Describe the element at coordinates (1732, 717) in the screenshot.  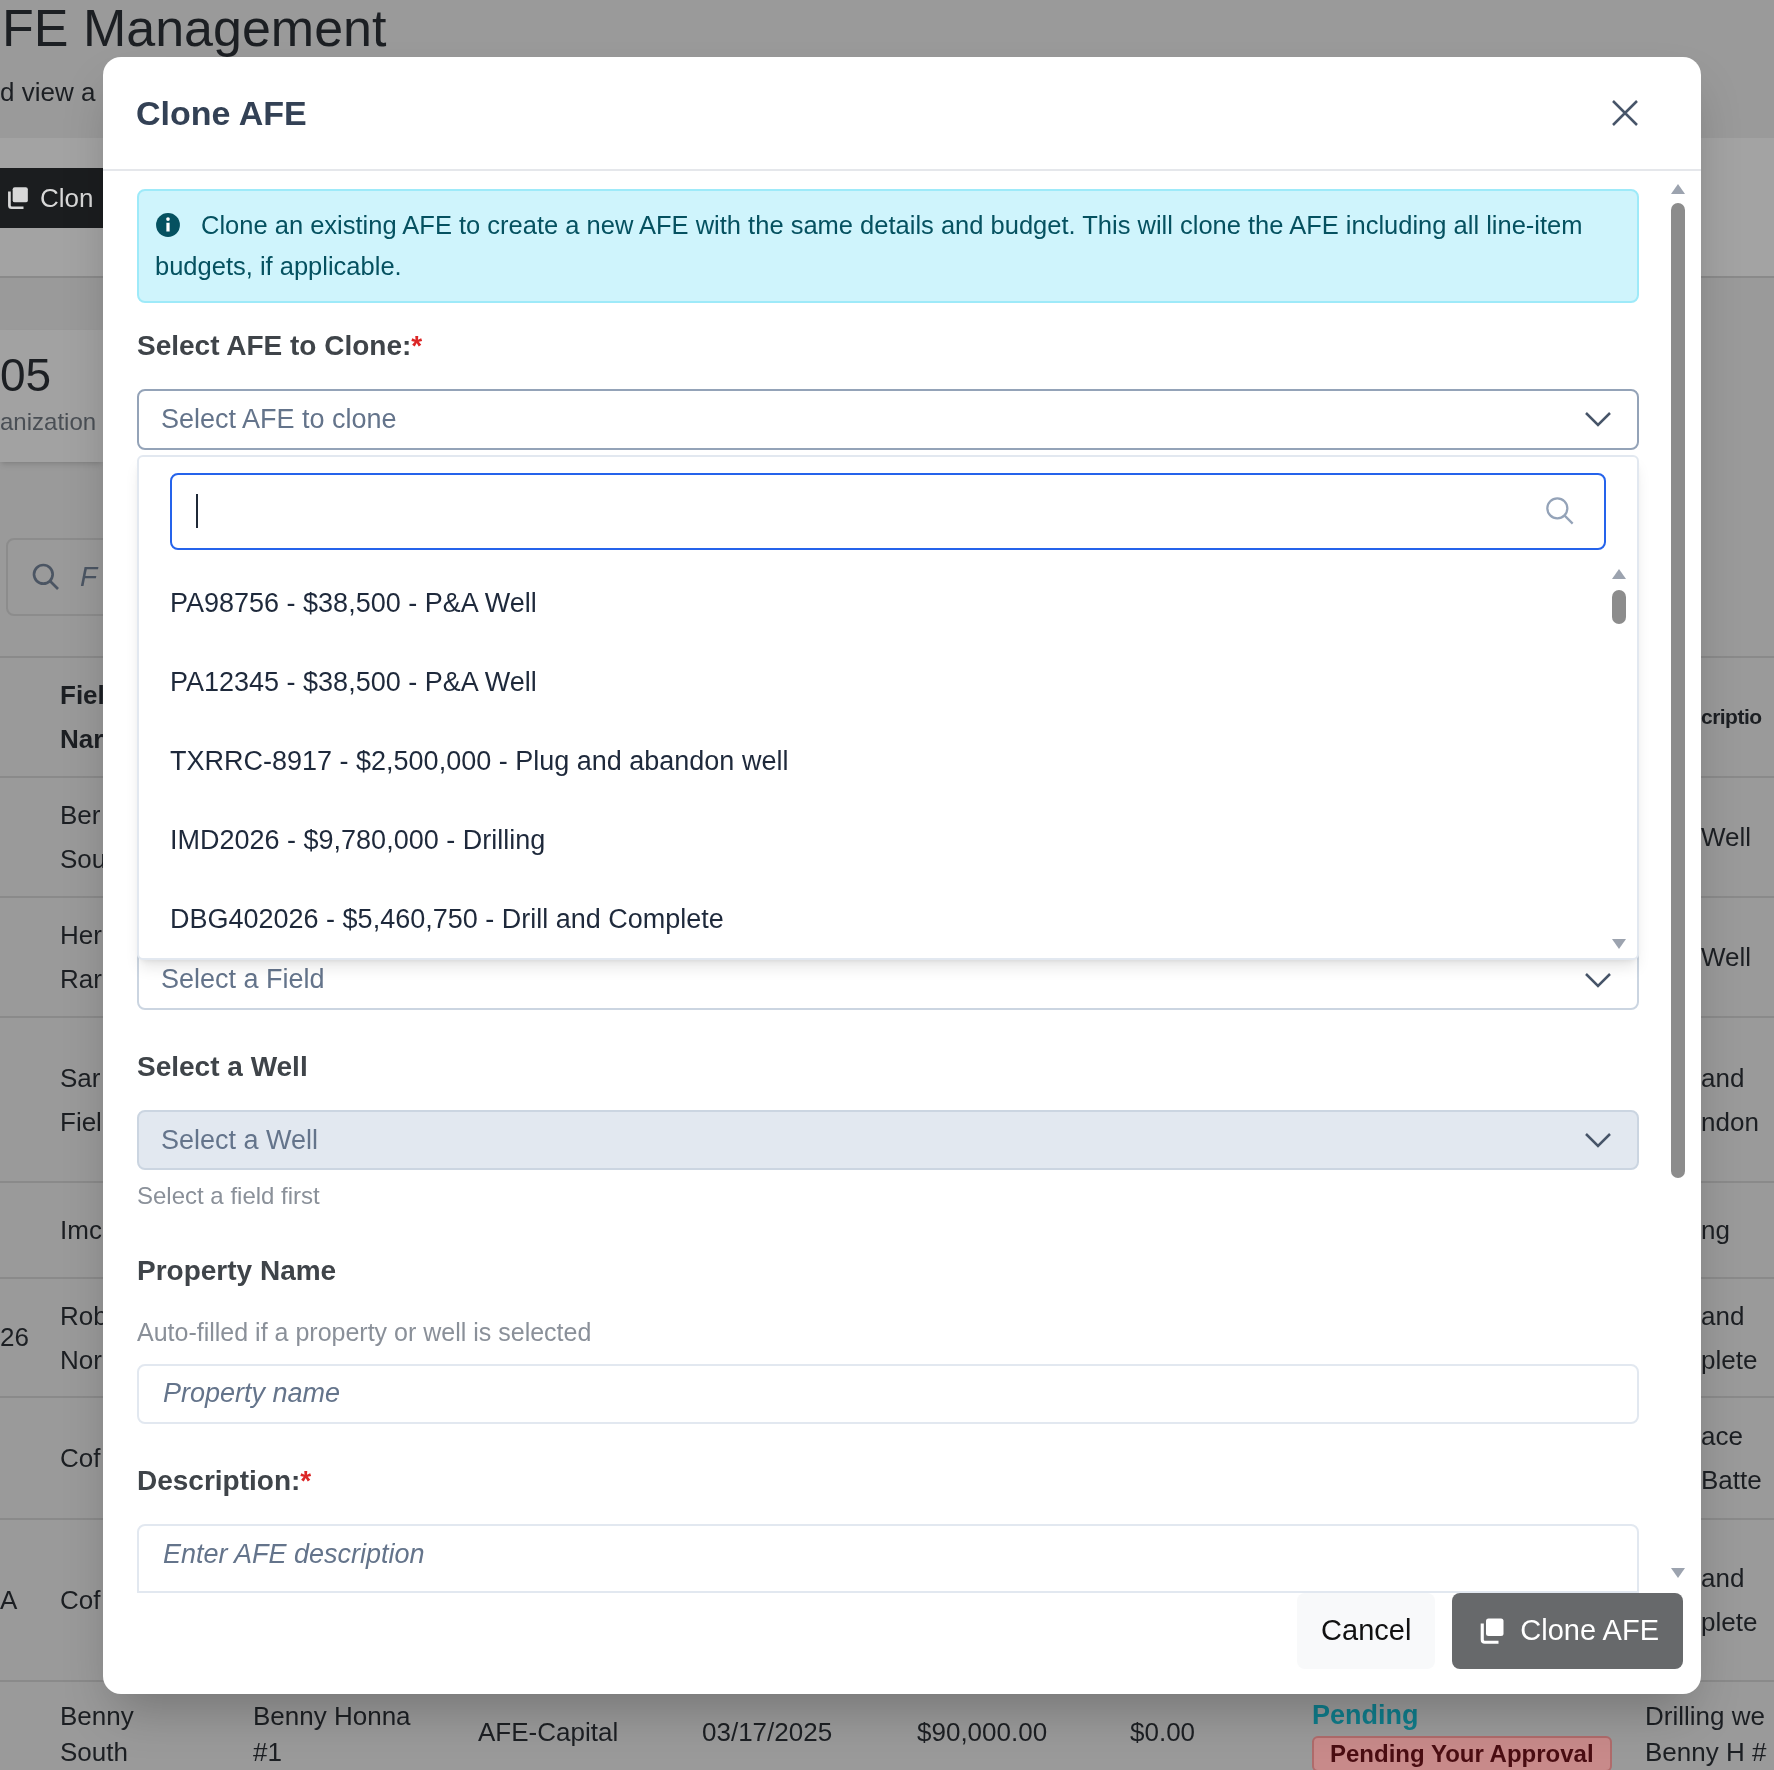
I see `column-header: criptio` at that location.